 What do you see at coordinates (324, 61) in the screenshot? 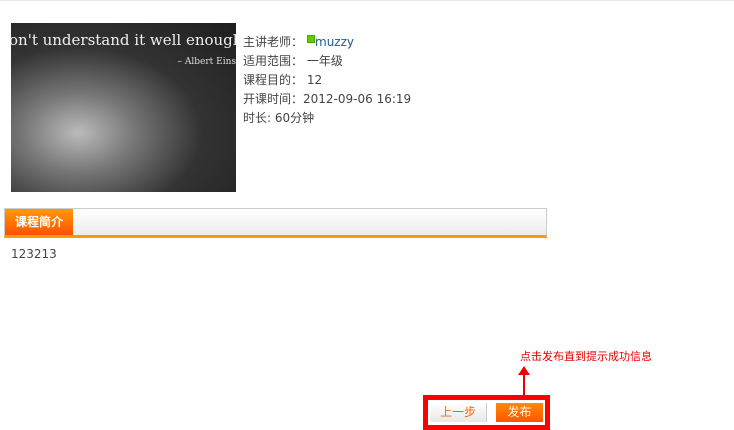
I see `scope-value: 一年级` at bounding box center [324, 61].